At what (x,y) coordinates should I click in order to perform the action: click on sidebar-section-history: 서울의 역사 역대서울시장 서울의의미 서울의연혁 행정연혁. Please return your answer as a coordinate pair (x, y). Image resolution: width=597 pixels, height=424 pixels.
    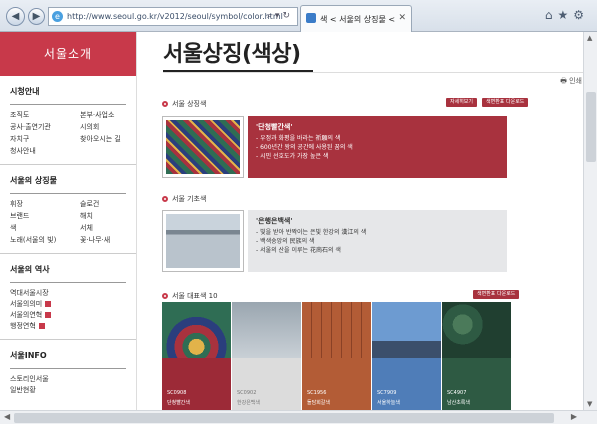
    Looking at the image, I should click on (68, 297).